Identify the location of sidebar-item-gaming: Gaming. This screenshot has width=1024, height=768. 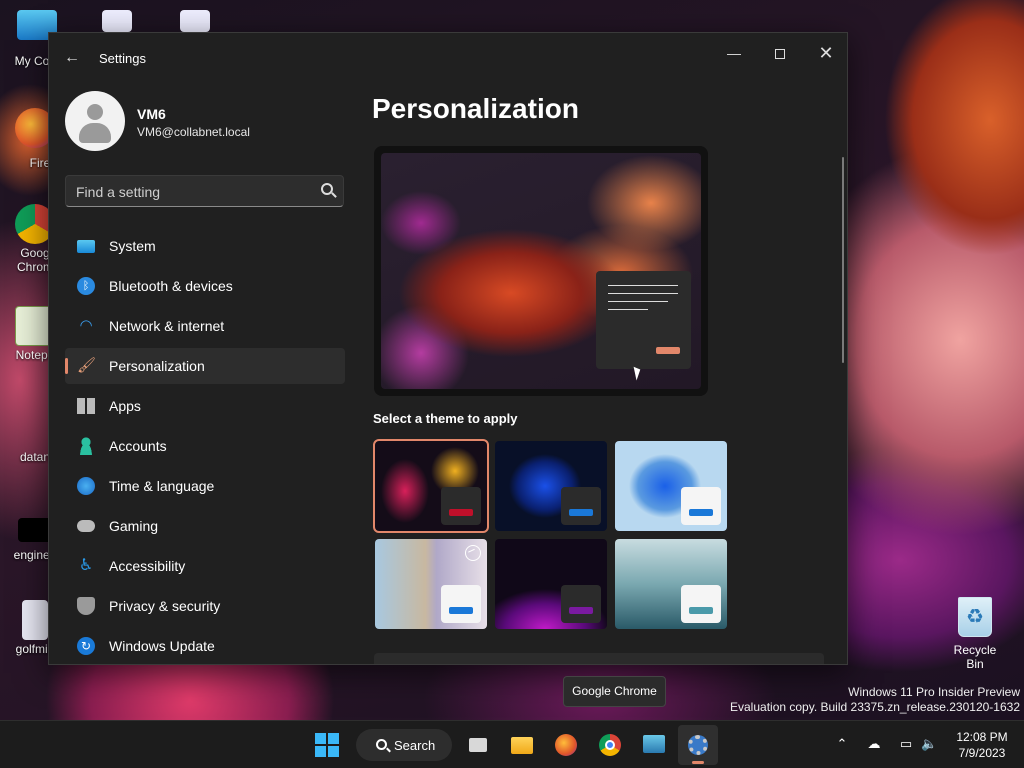
(205, 526).